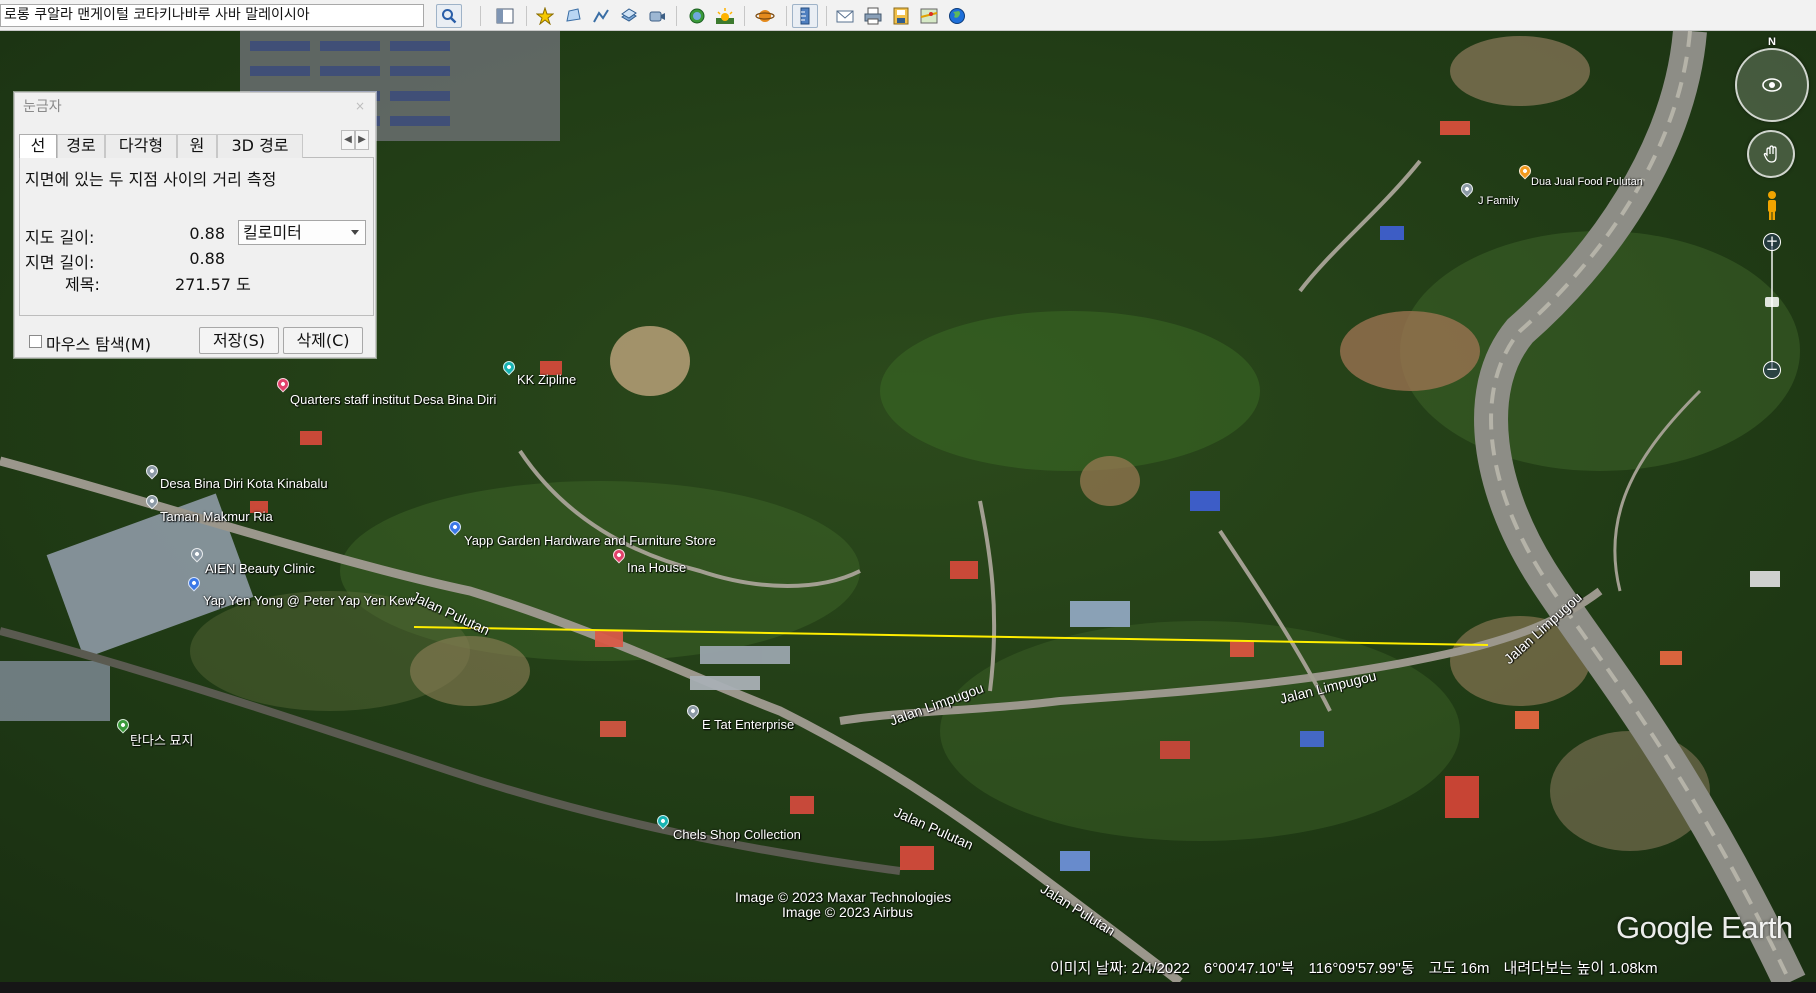 The image size is (1816, 993). Describe the element at coordinates (765, 16) in the screenshot. I see `planets-icon` at that location.